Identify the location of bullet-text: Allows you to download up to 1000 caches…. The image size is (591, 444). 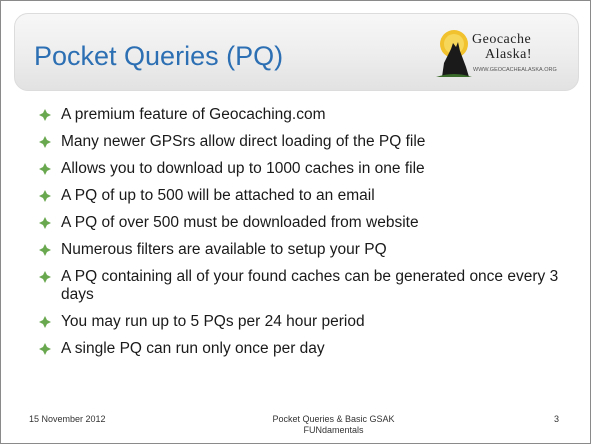
(243, 168).